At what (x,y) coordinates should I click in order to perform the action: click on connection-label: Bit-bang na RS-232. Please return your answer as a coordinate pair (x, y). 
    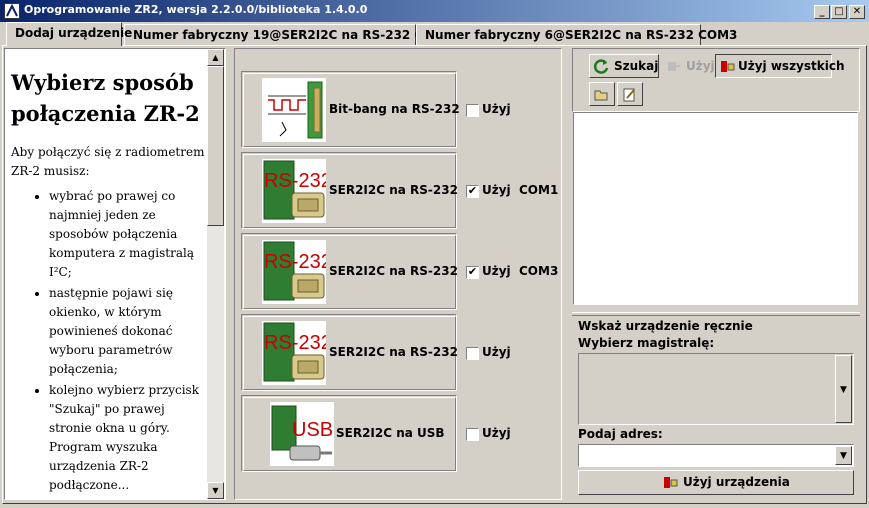
    Looking at the image, I should click on (394, 109).